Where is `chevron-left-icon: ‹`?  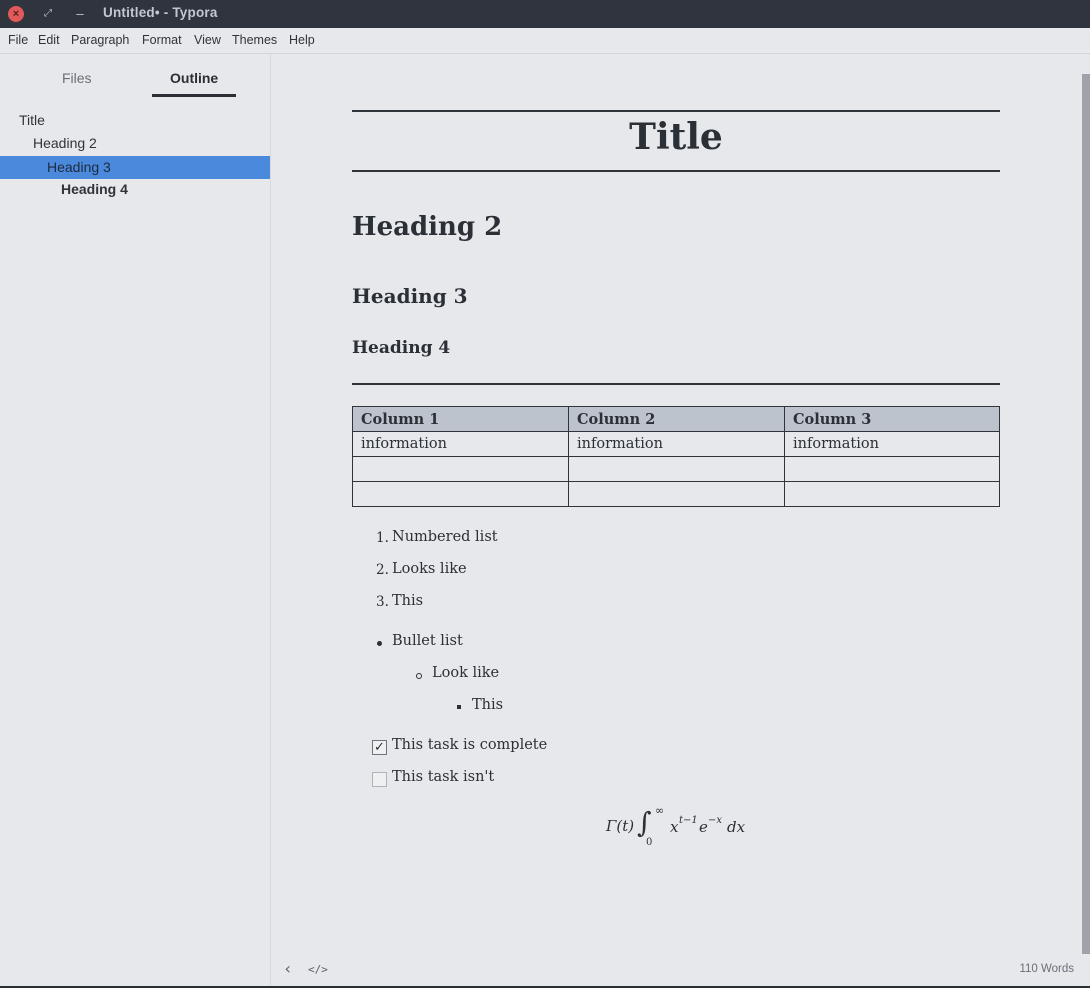
chevron-left-icon: ‹ is located at coordinates (288, 968).